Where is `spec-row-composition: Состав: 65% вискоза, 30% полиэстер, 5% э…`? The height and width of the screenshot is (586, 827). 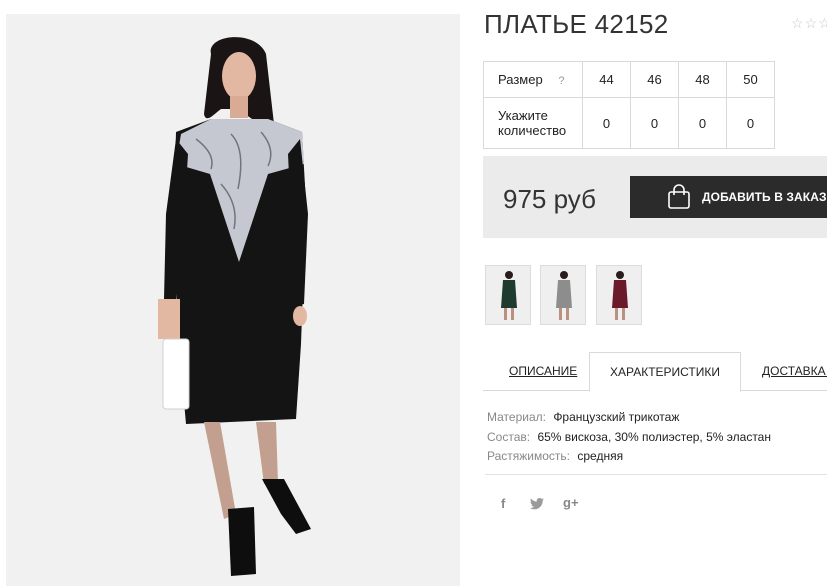
spec-row-composition: Состав: 65% вискоза, 30% полиэстер, 5% э… is located at coordinates (629, 438).